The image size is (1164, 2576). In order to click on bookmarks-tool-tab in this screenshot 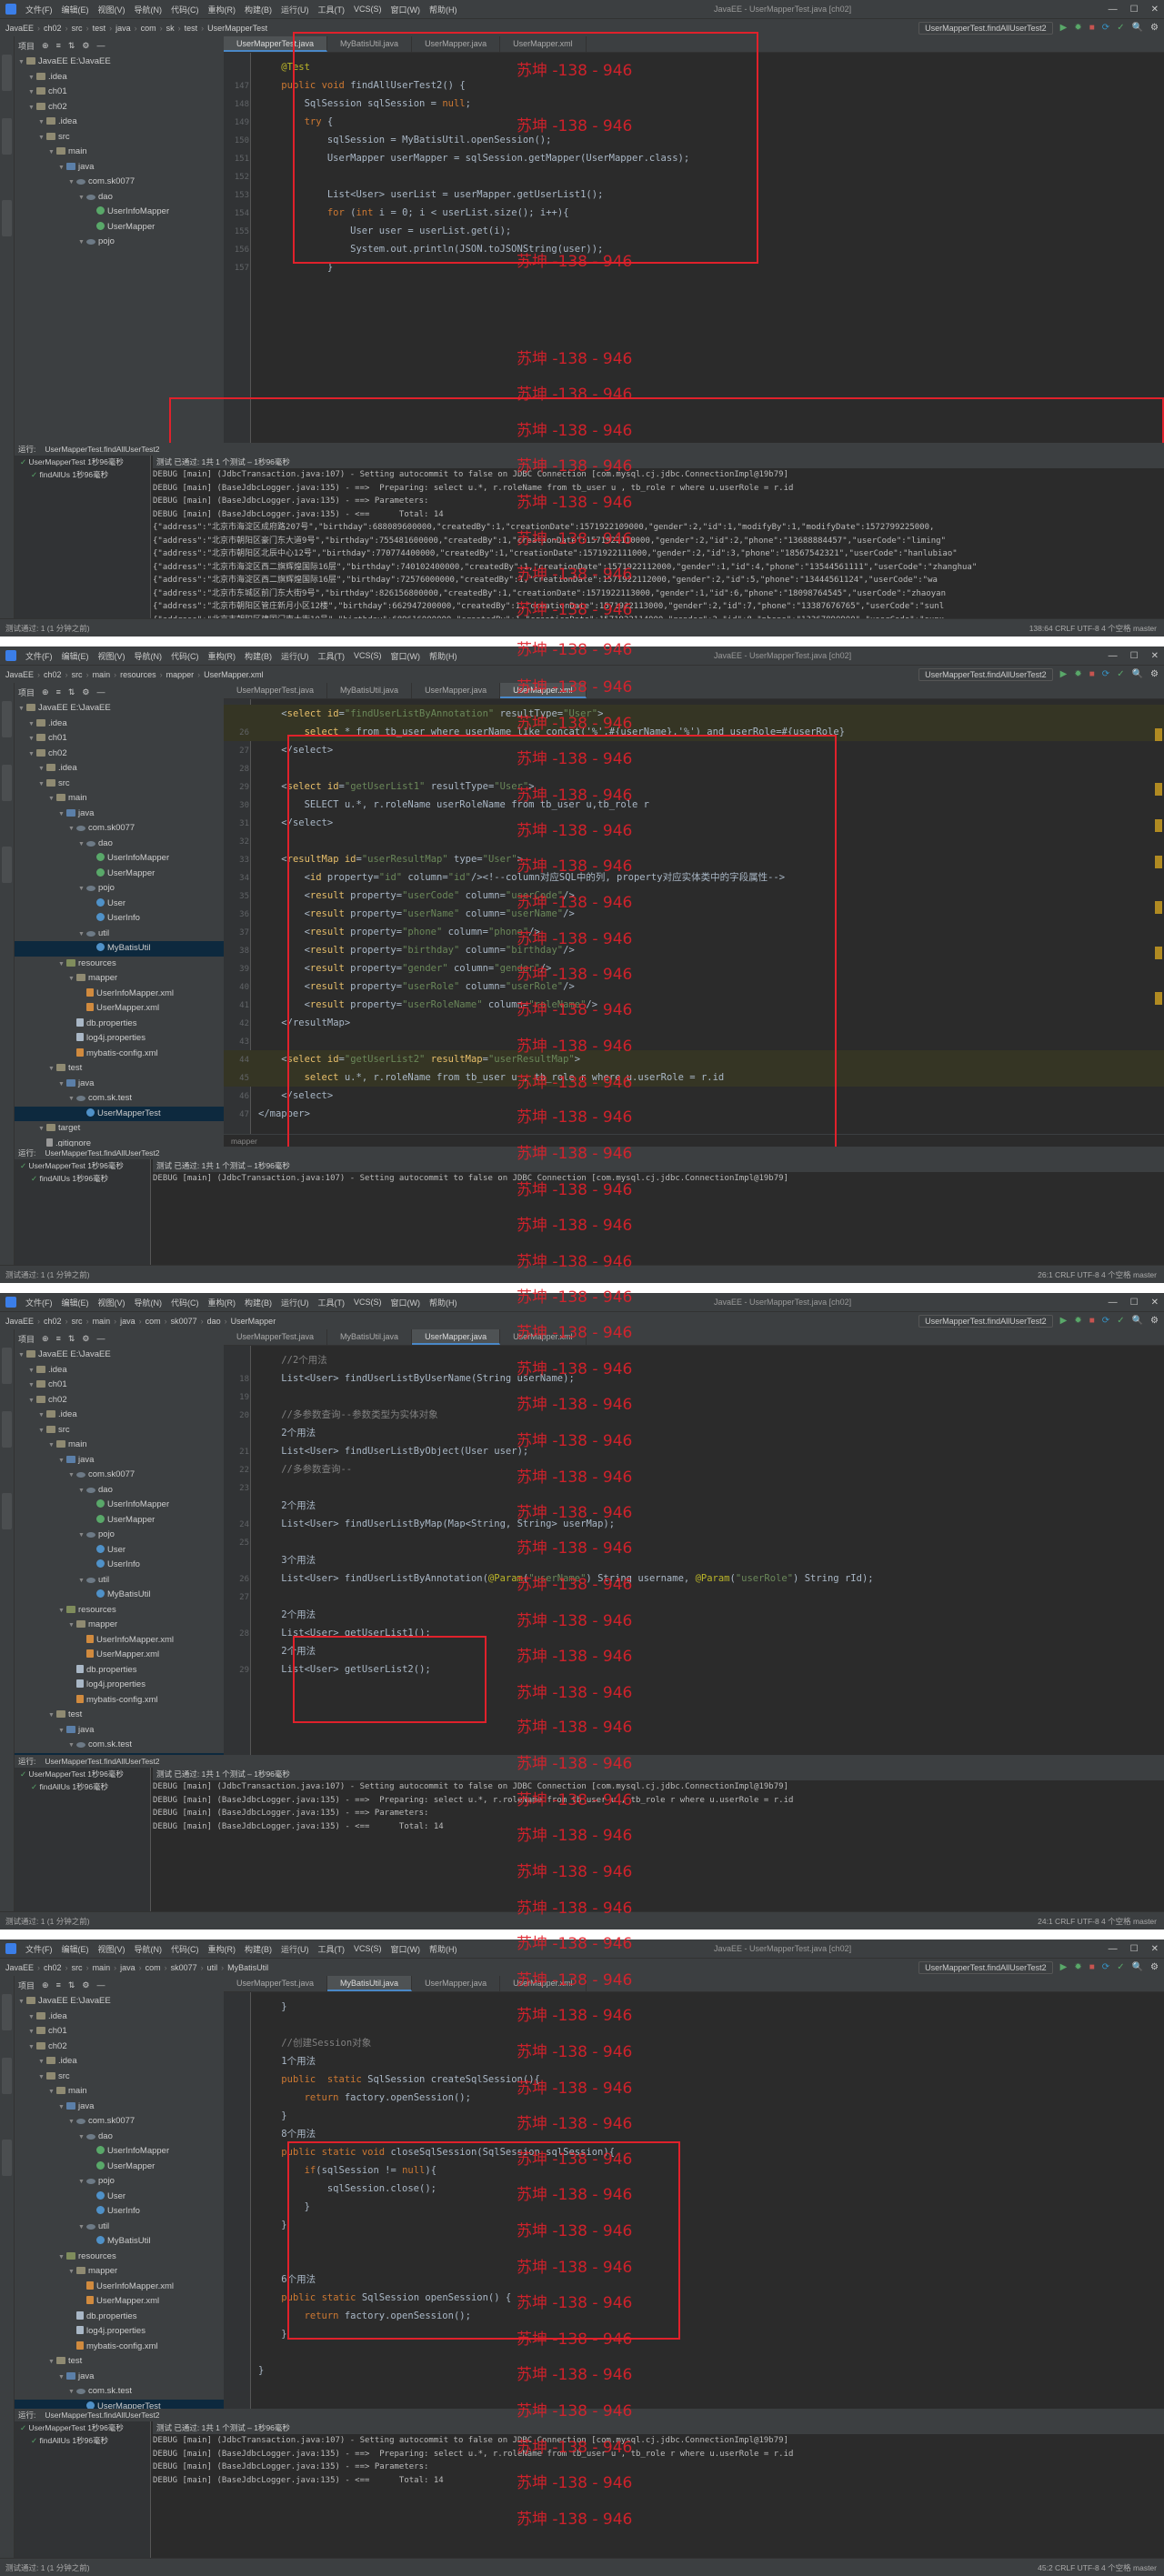, I will do `click(7, 1429)`.